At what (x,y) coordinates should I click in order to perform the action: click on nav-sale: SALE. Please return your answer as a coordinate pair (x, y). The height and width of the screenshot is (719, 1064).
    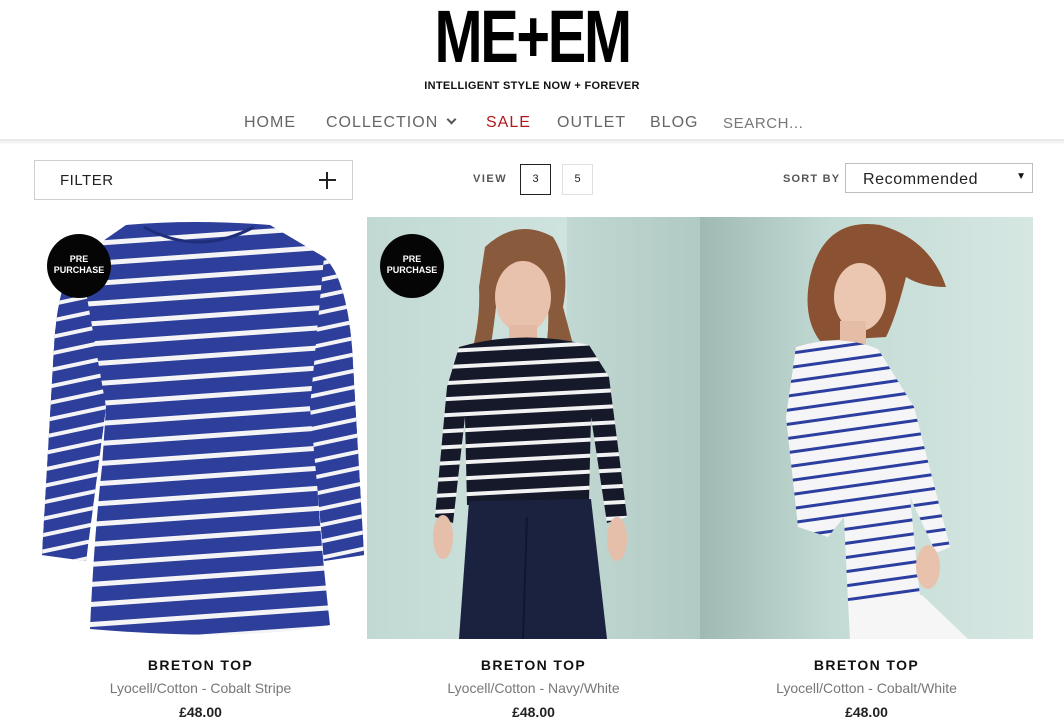
    Looking at the image, I should click on (508, 123).